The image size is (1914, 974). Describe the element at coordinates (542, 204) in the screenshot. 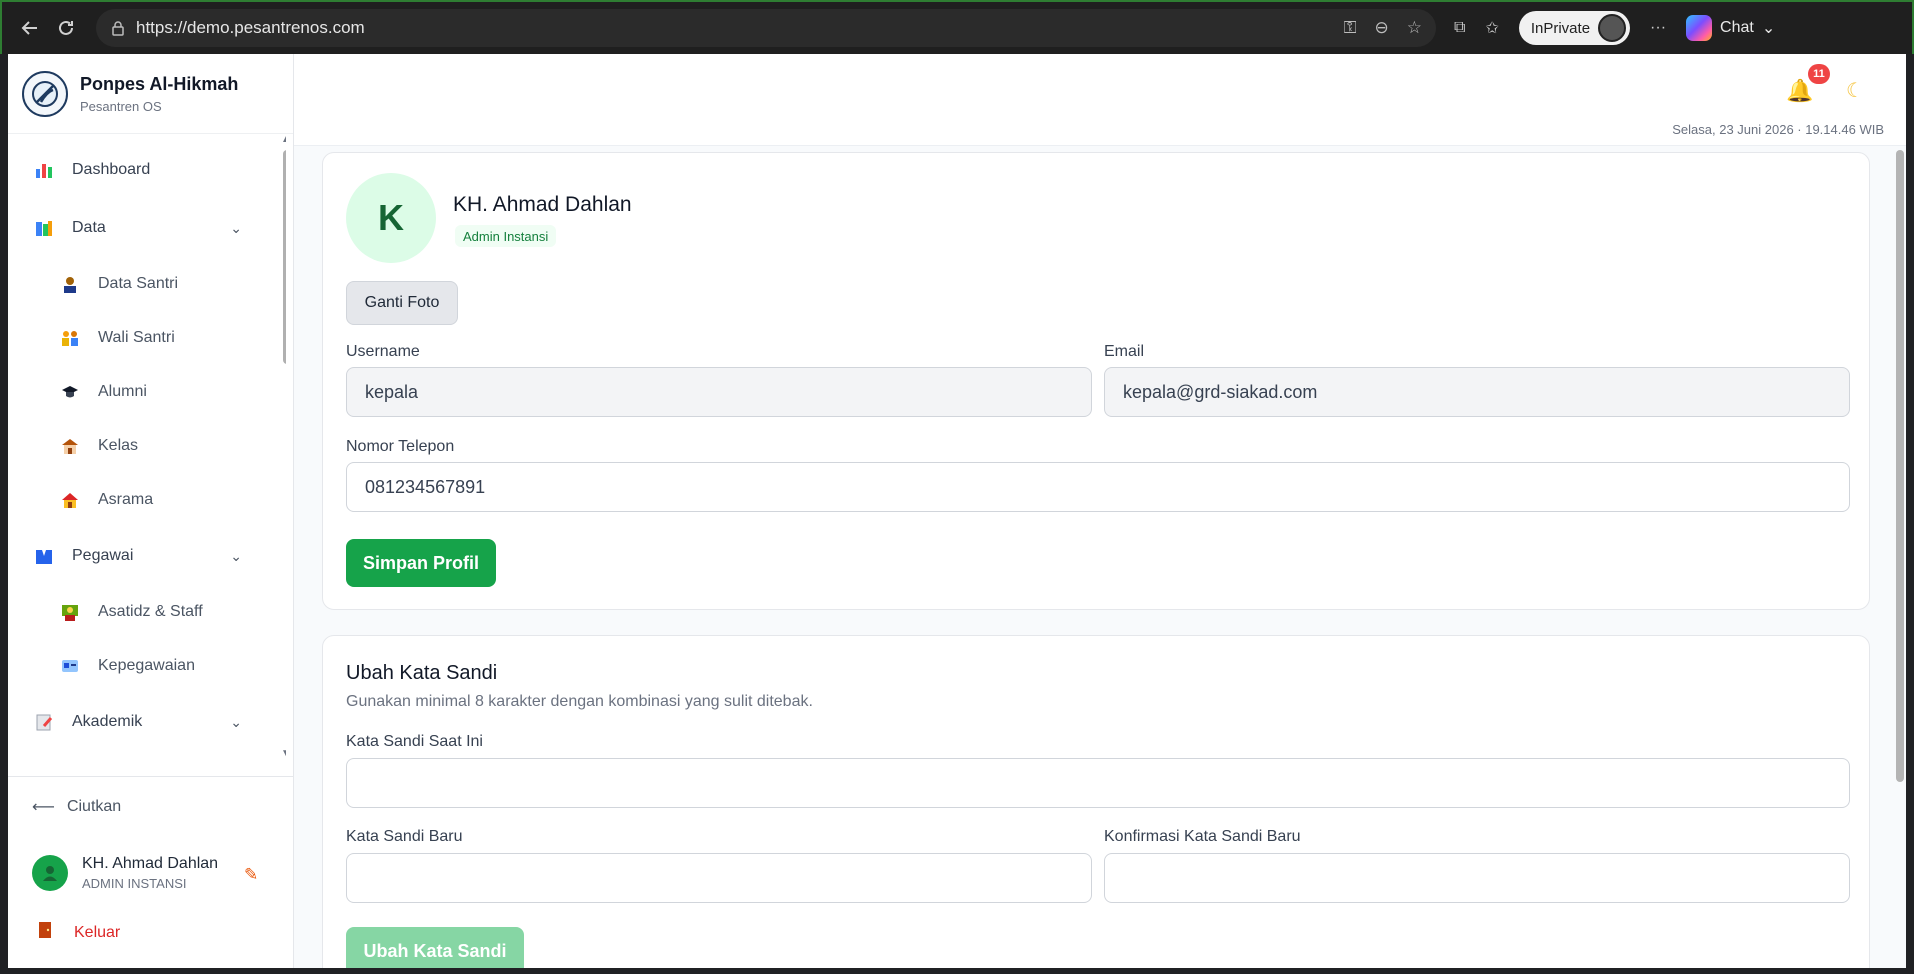

I see `profile-name: KH. Ahmad Dahlan` at that location.